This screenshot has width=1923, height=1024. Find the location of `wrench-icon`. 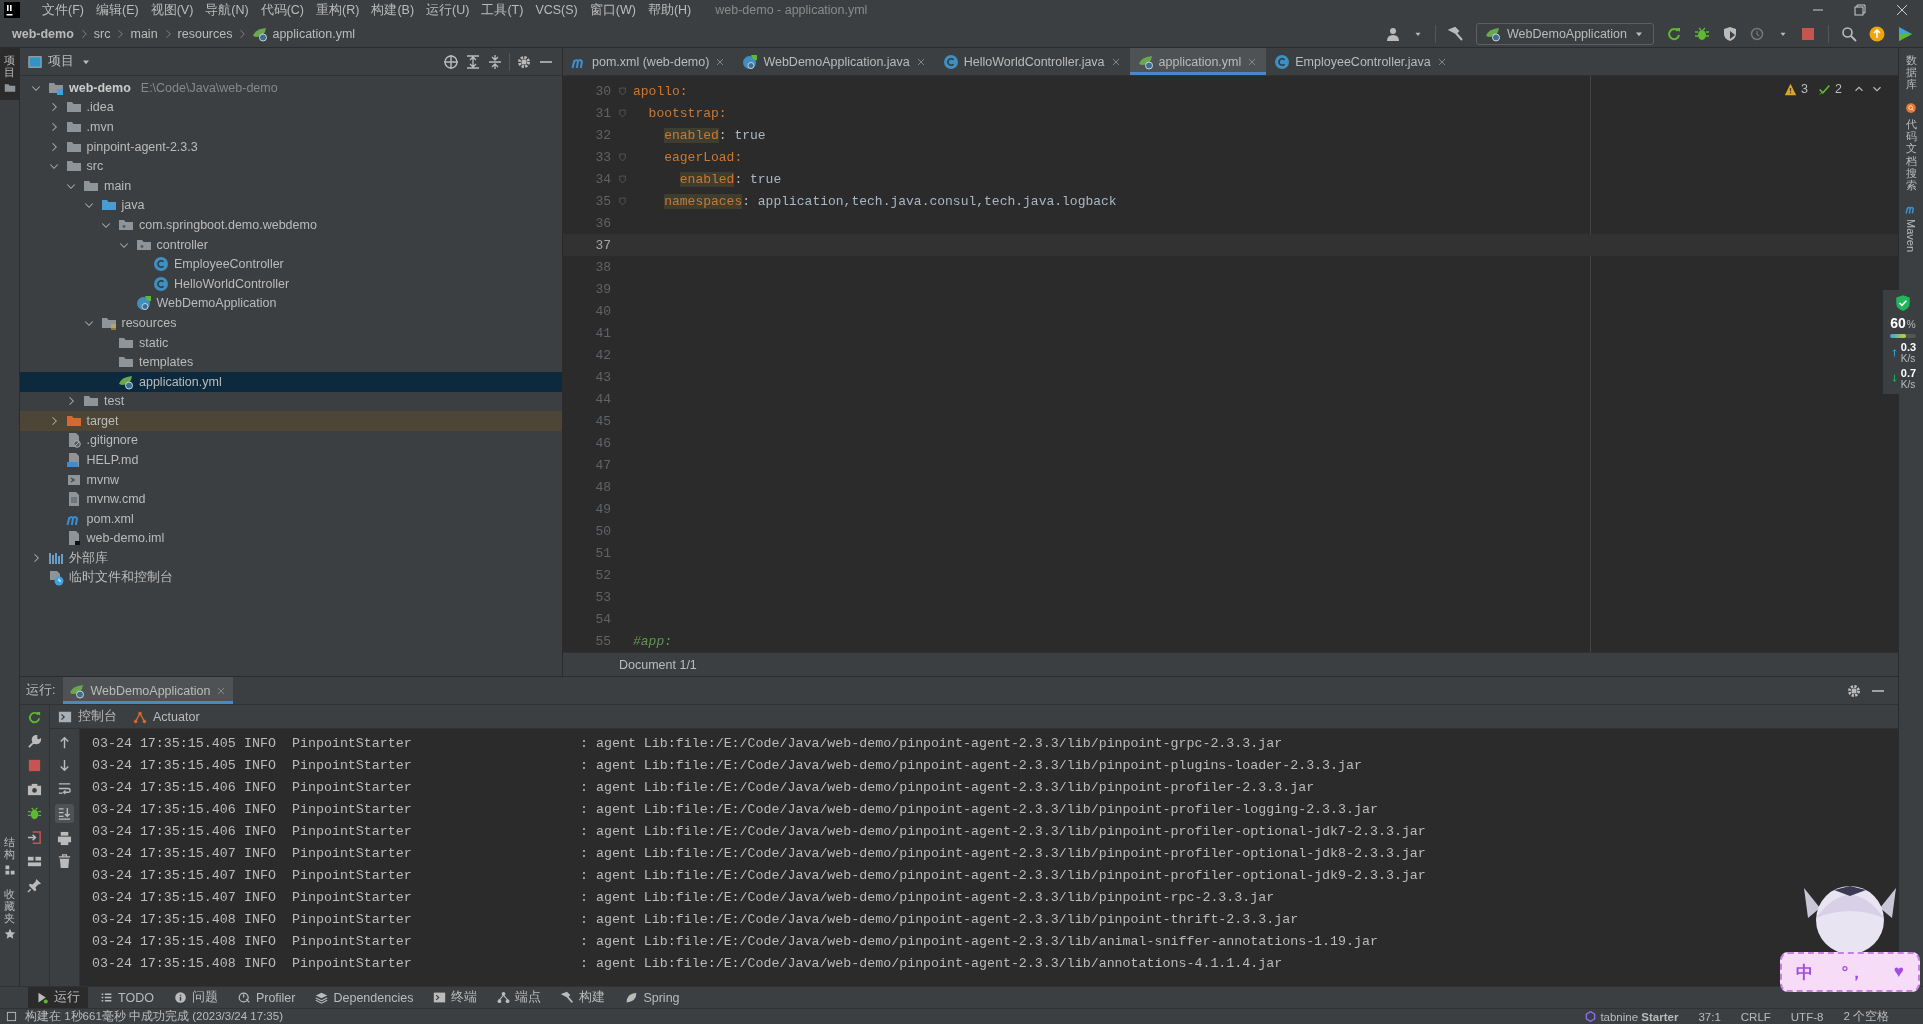

wrench-icon is located at coordinates (34, 741).